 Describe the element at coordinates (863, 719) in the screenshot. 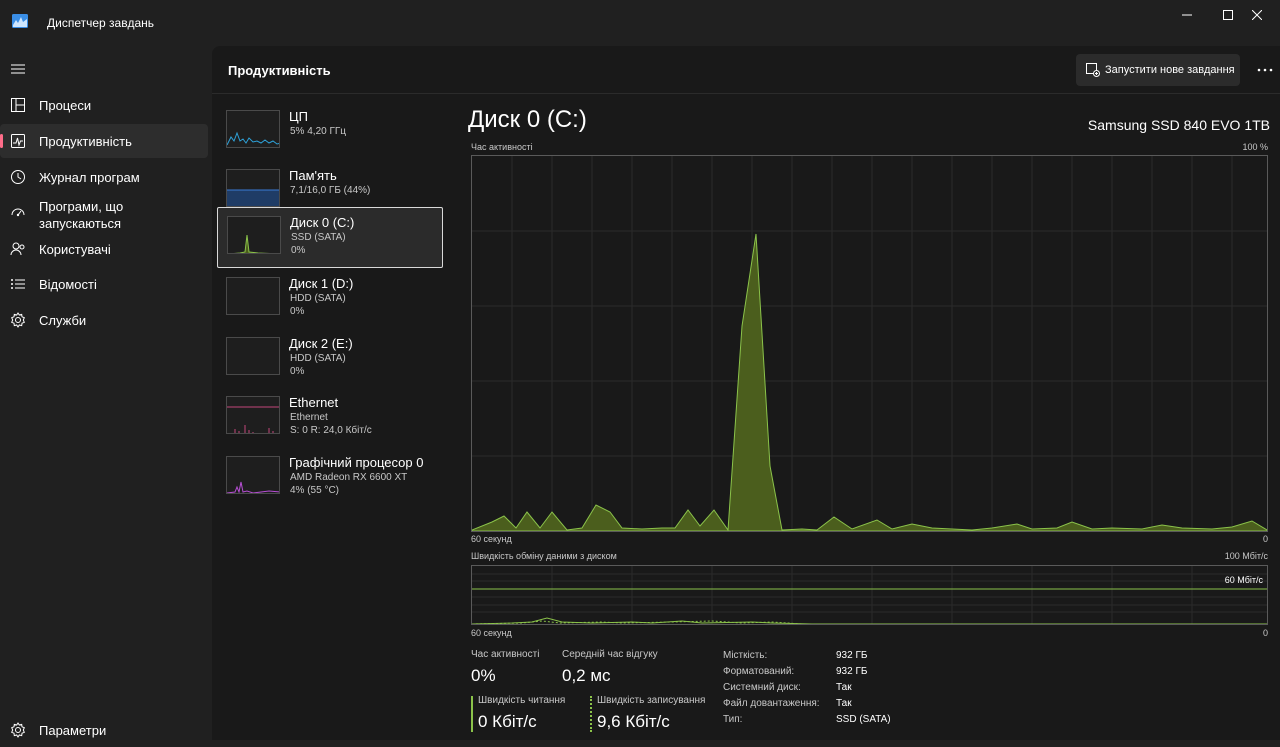

I see `type-value: SSD (SATA)` at that location.